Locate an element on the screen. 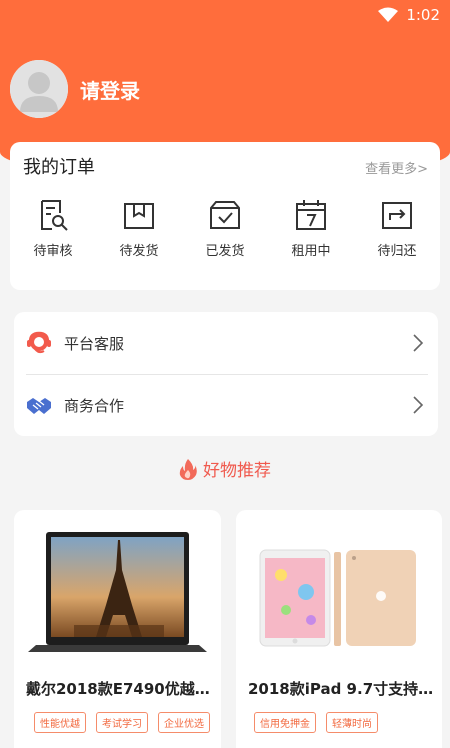 The height and width of the screenshot is (748, 450). customer-service-row: 平台客服 is located at coordinates (226, 343).